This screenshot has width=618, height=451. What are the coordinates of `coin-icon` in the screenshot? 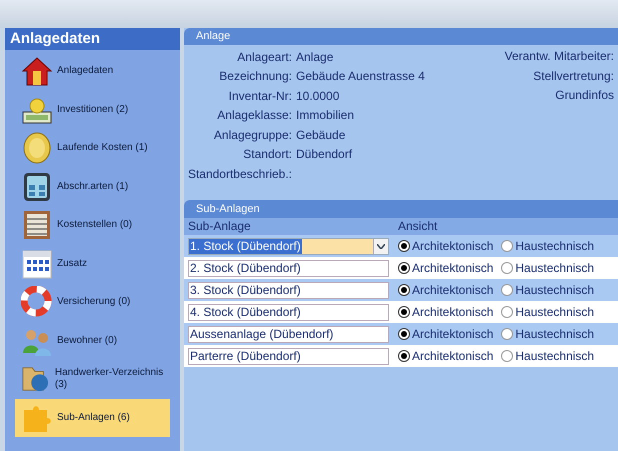 It's located at (37, 148).